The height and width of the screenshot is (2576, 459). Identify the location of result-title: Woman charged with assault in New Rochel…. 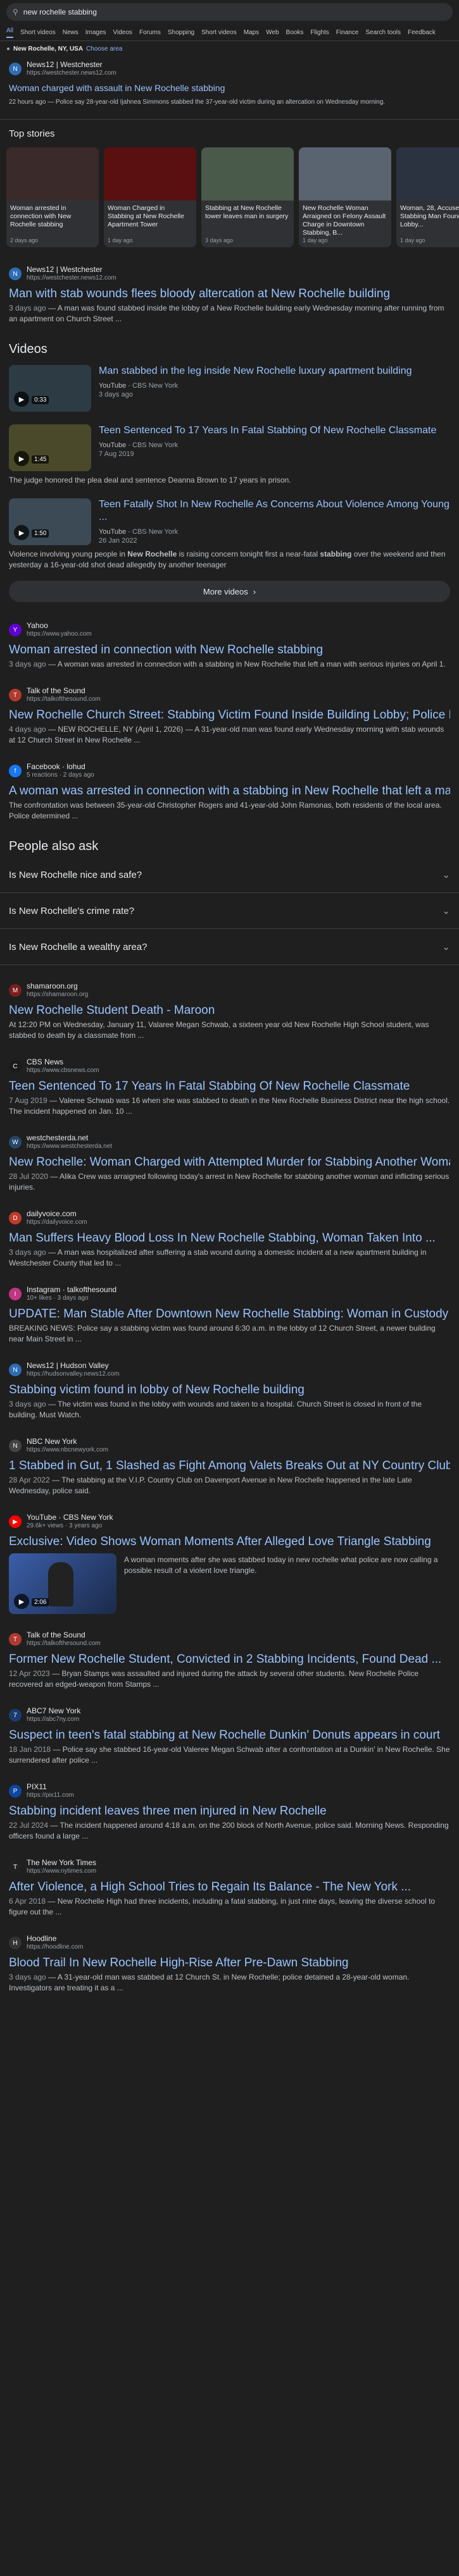
(229, 88).